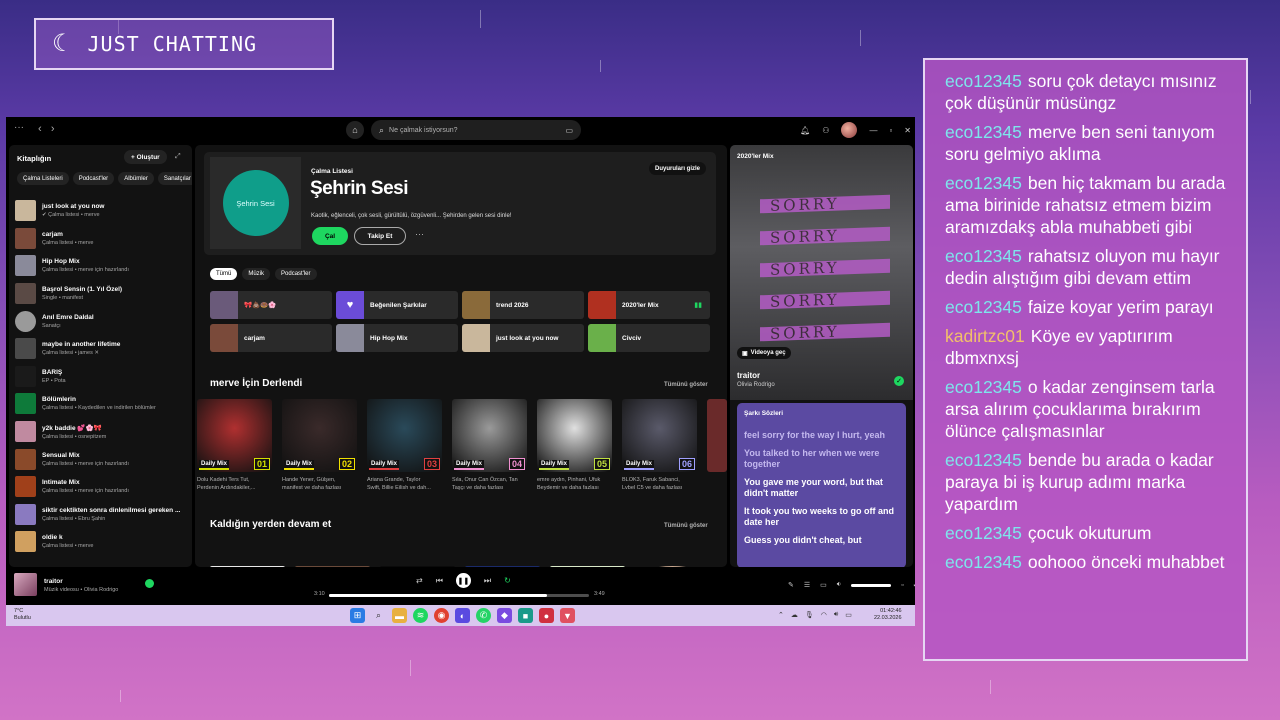  What do you see at coordinates (359, 189) in the screenshot?
I see `playlist-title: Şehrin Sesi` at bounding box center [359, 189].